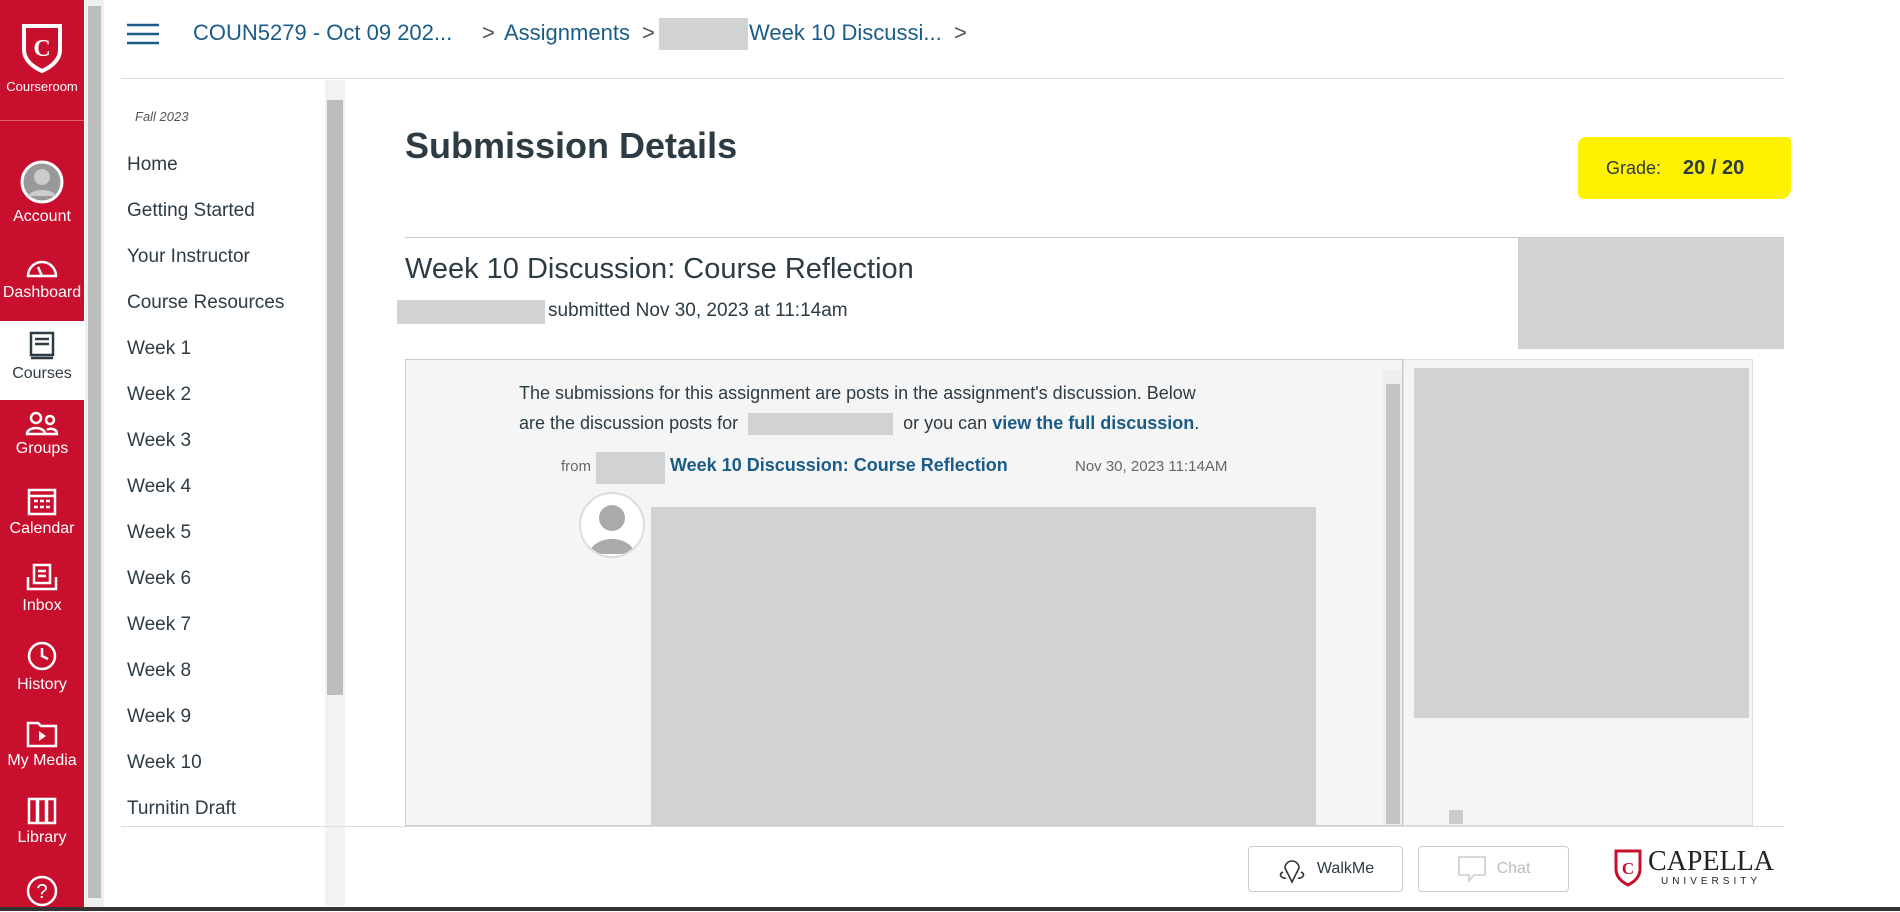 The width and height of the screenshot is (1900, 912). What do you see at coordinates (159, 625) in the screenshot?
I see `course-nav-item: Week 7` at bounding box center [159, 625].